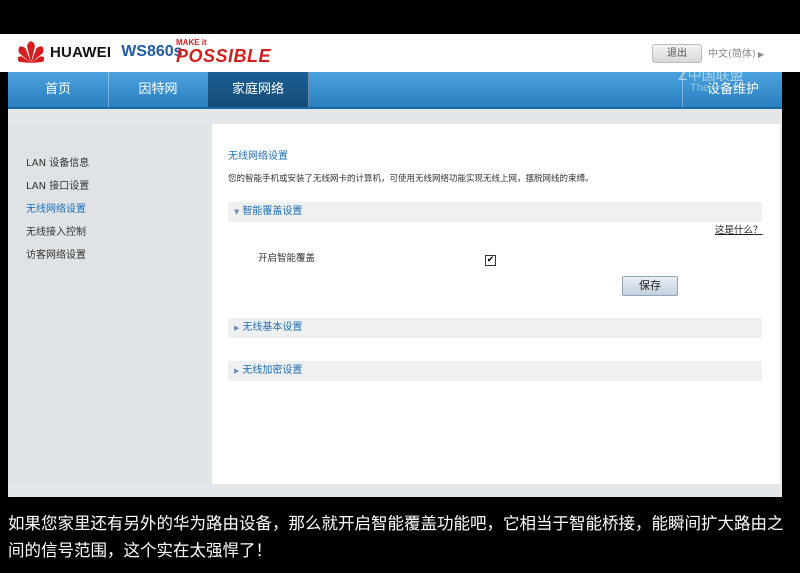 The height and width of the screenshot is (573, 800). Describe the element at coordinates (732, 54) in the screenshot. I see `language-label: 中文(简体)` at that location.